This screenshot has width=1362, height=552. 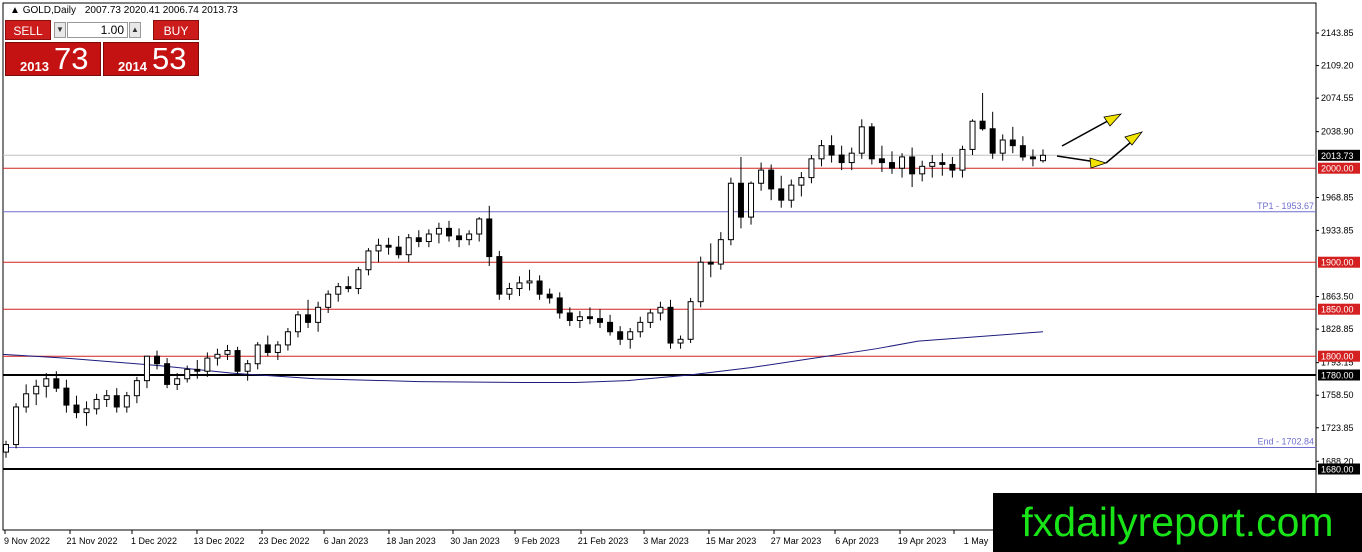 I want to click on price-tick-label: 2109.20, so click(x=1337, y=66).